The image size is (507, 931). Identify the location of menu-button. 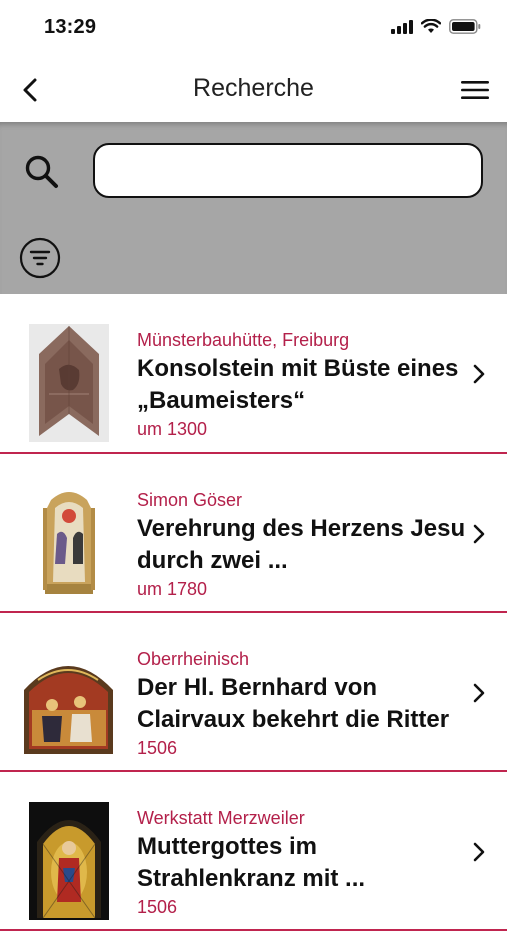
(475, 90).